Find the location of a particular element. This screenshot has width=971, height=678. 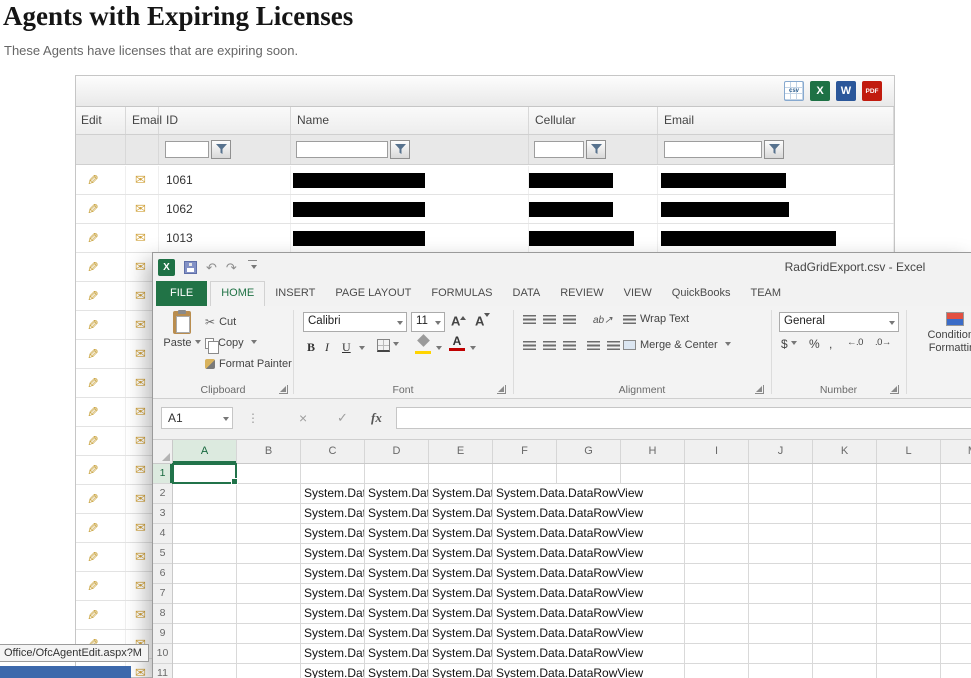

column-header-m: M is located at coordinates (956, 451).